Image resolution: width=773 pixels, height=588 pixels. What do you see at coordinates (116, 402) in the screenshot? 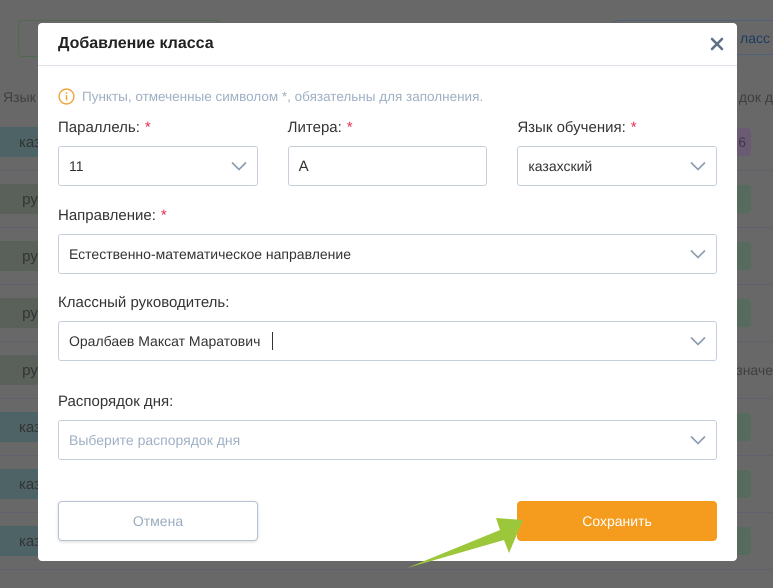
I see `field-label: Распорядок дня:` at bounding box center [116, 402].